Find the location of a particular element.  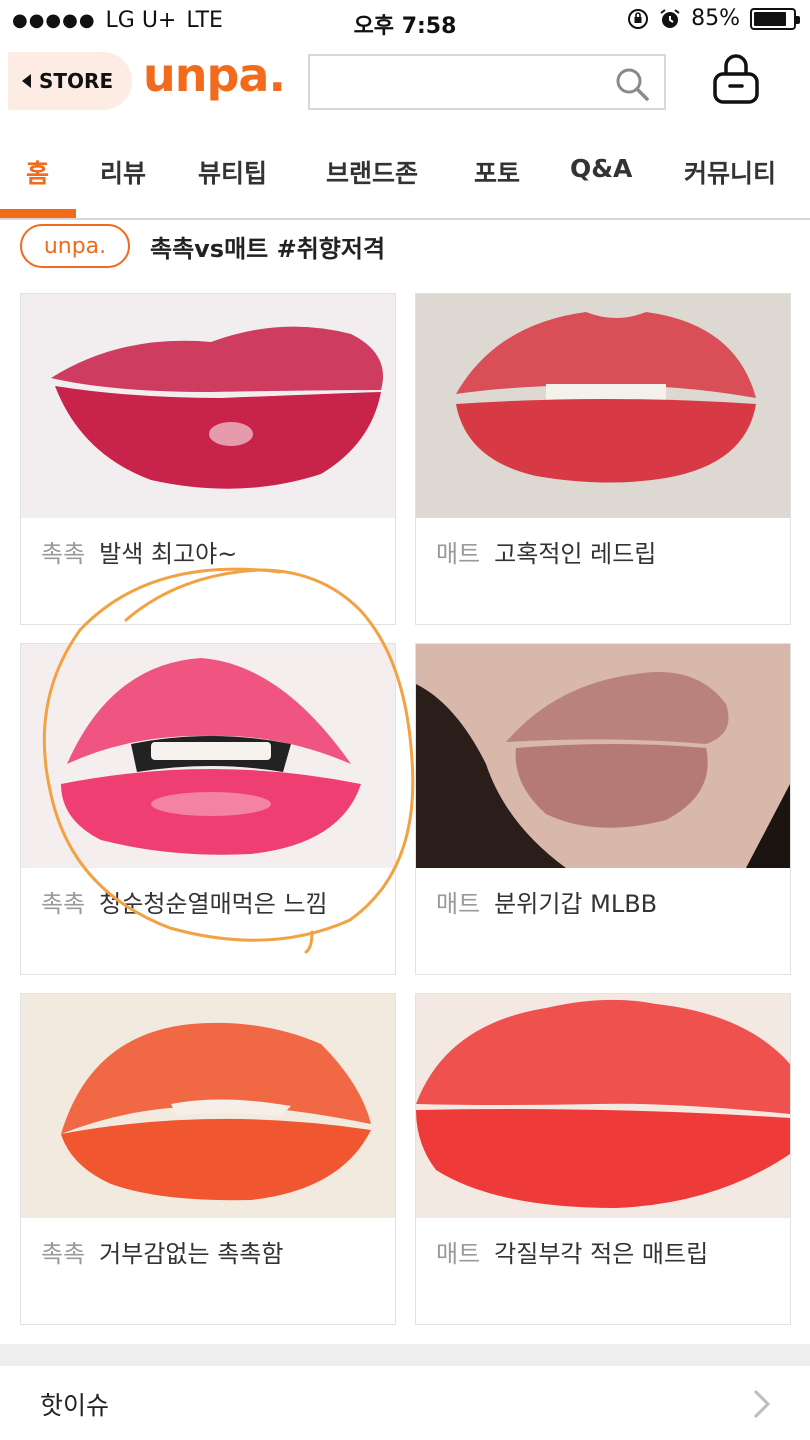

app-header: STORE unpa. is located at coordinates (405, 86).